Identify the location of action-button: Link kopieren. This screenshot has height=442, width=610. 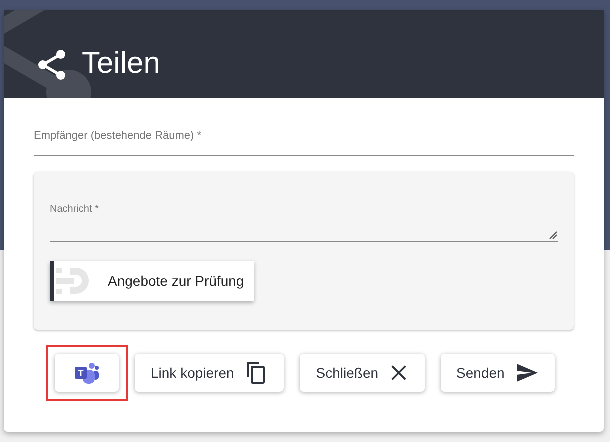
(209, 373).